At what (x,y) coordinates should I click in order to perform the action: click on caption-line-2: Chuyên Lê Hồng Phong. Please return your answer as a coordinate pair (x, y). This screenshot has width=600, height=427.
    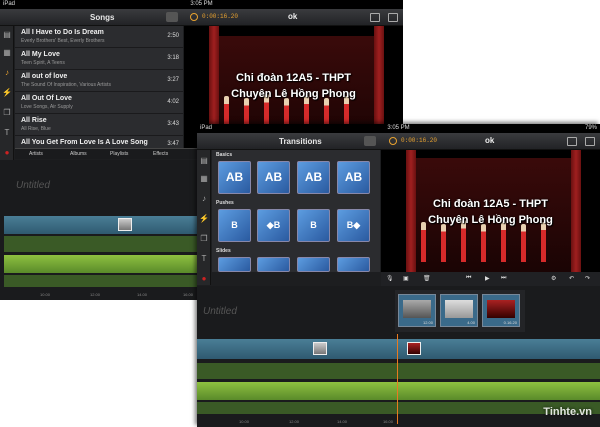
    Looking at the image, I should click on (293, 94).